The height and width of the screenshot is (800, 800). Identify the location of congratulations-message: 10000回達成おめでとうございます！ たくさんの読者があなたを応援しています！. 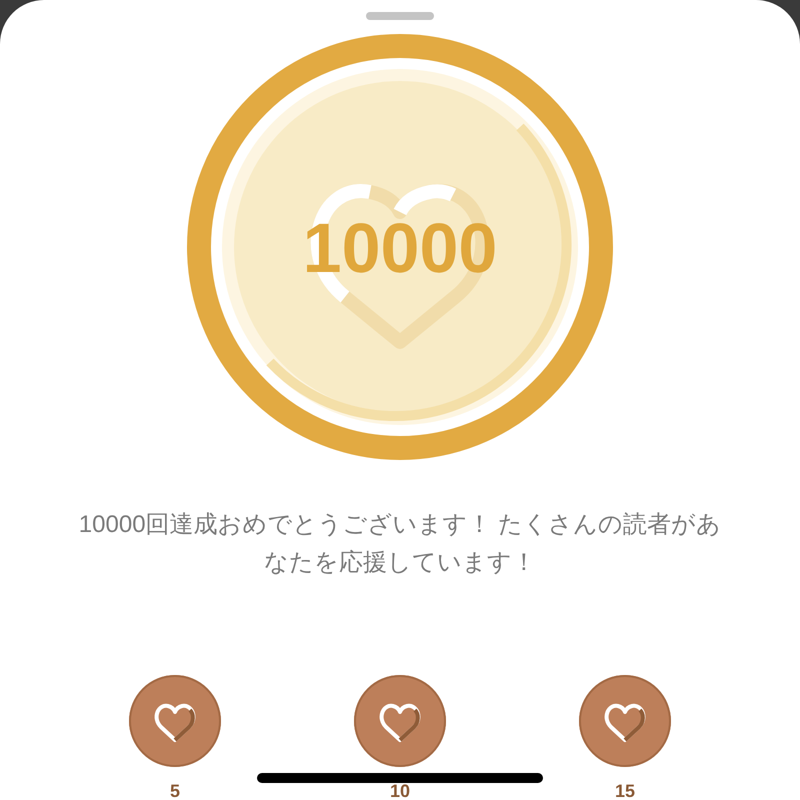
(400, 544).